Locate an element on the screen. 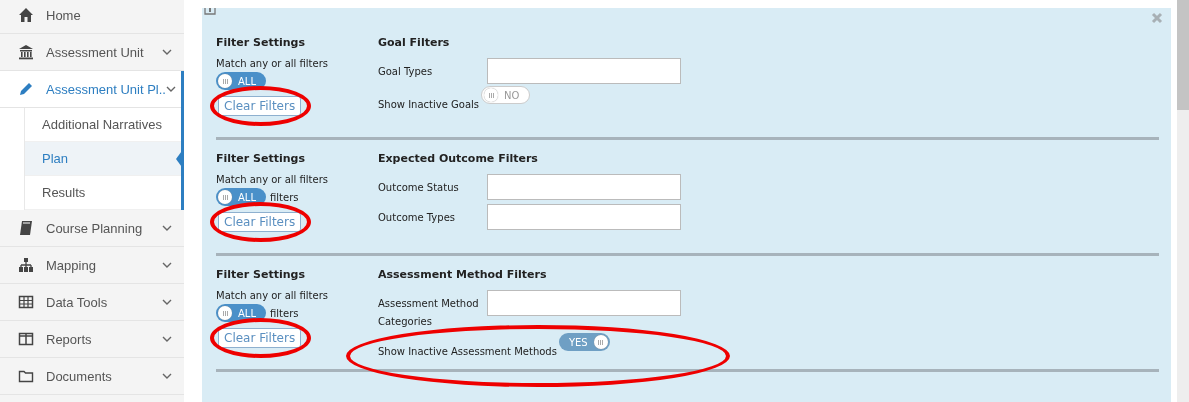 Image resolution: width=1189 pixels, height=402 pixels. toggle-switch: YES is located at coordinates (584, 342).